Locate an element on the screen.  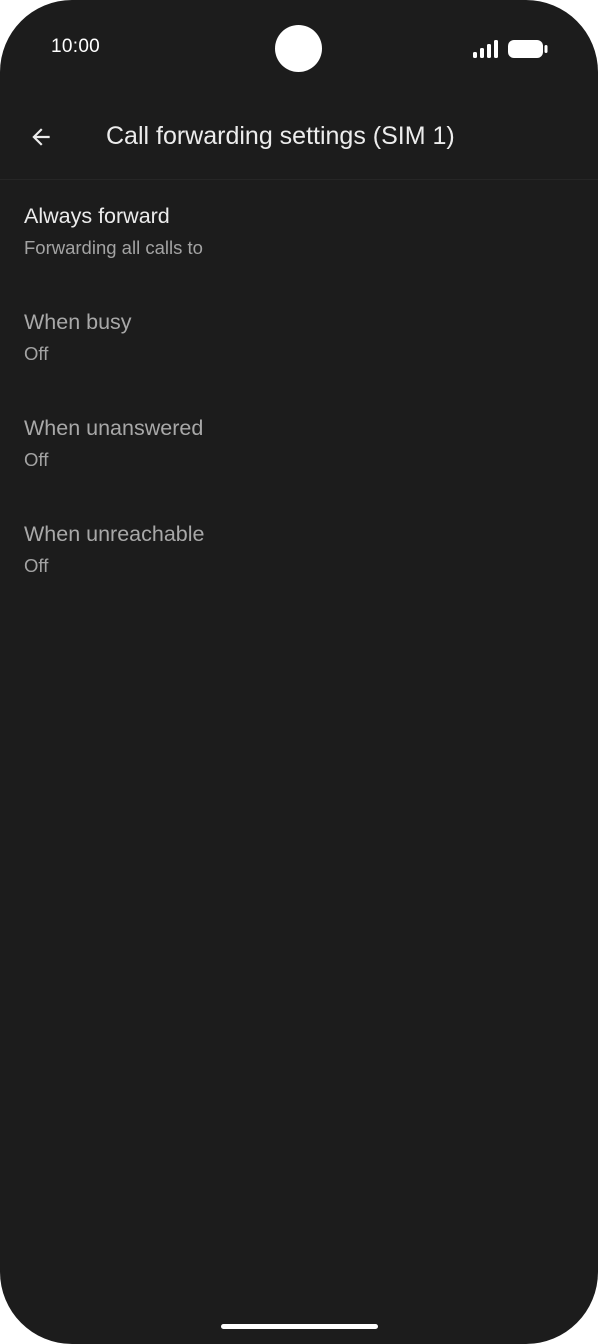
app-bar: Call forwarding settings (SIM 1) is located at coordinates (299, 138).